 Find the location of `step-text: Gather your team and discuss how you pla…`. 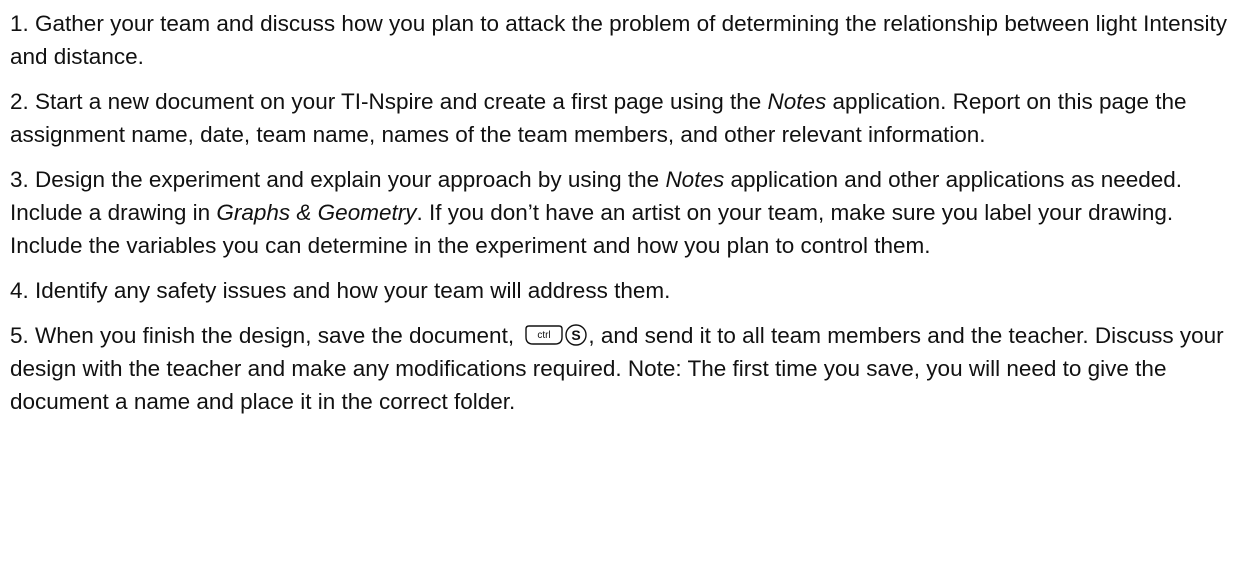

step-text: Gather your team and discuss how you pla… is located at coordinates (618, 40).